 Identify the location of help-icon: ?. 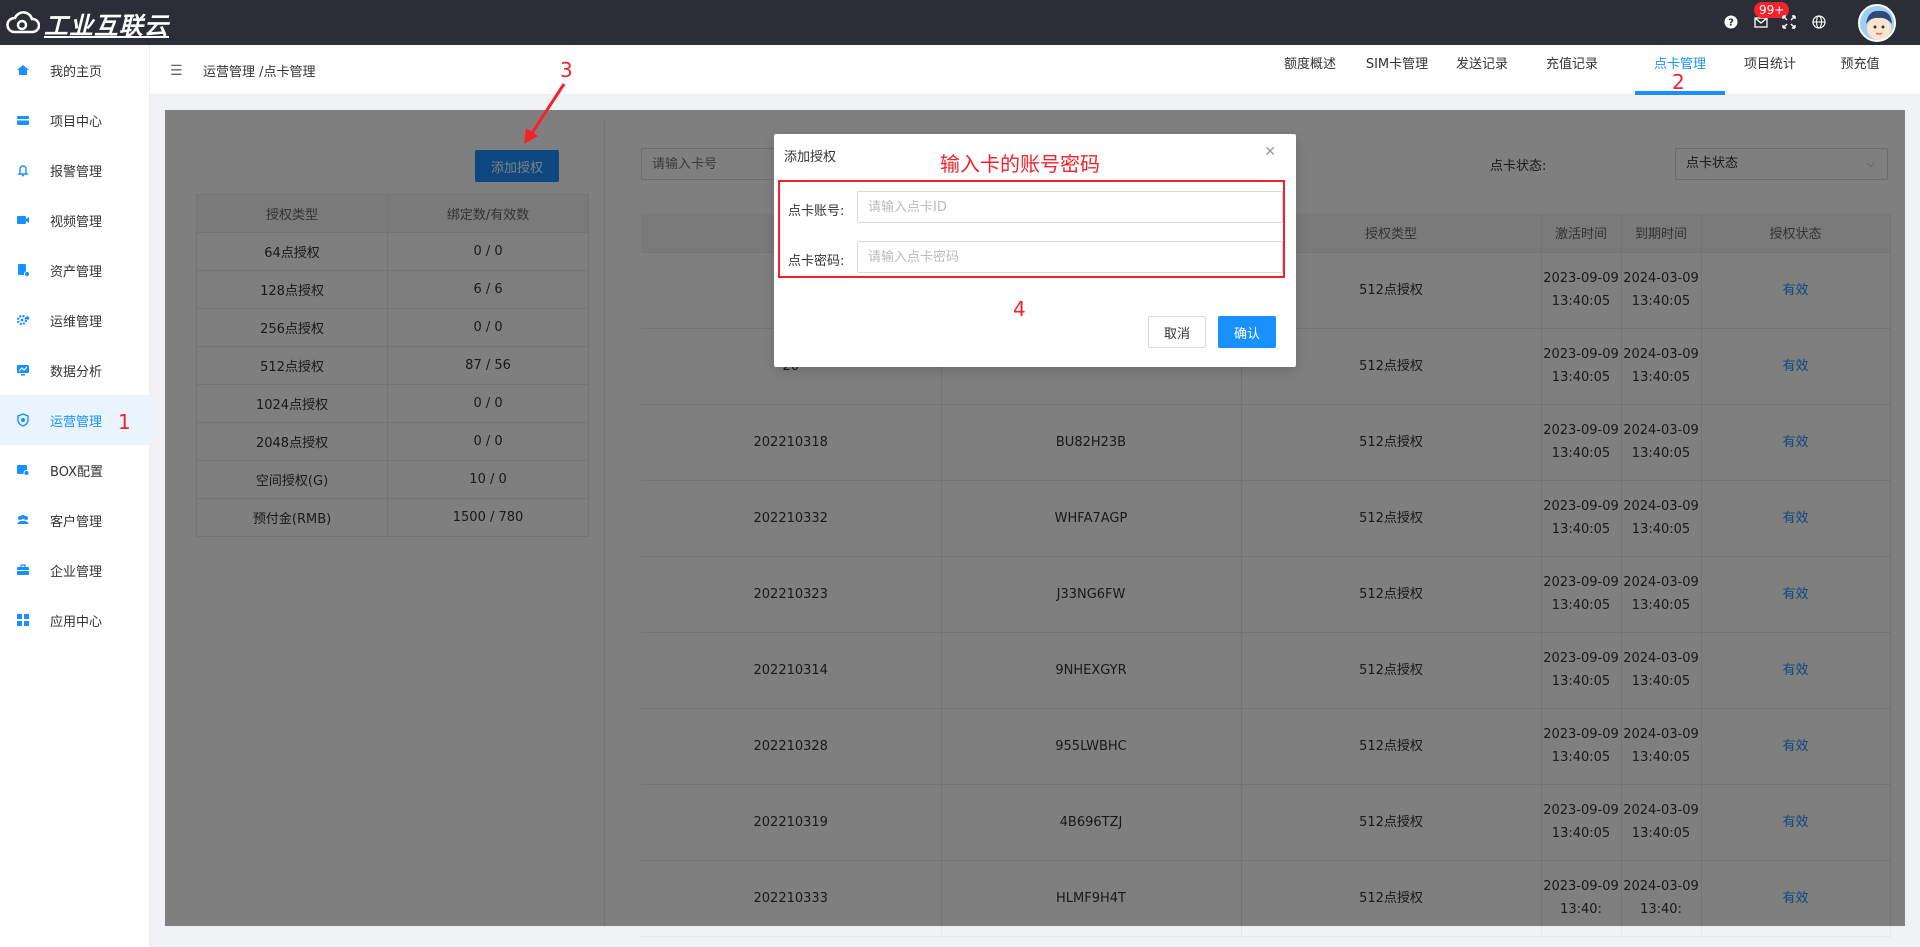
(1731, 22).